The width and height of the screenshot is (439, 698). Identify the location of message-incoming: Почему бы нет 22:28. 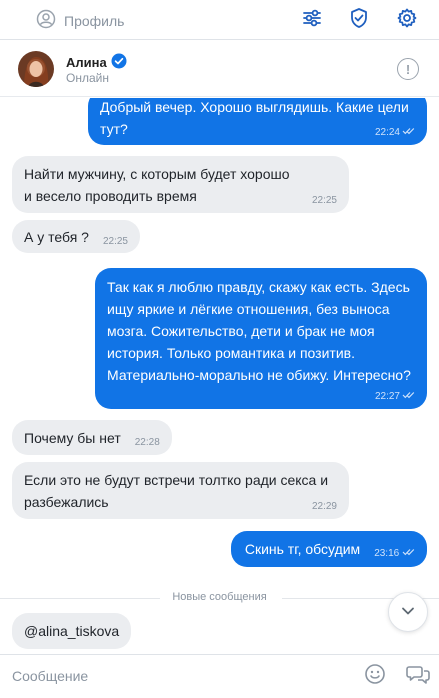
(92, 437).